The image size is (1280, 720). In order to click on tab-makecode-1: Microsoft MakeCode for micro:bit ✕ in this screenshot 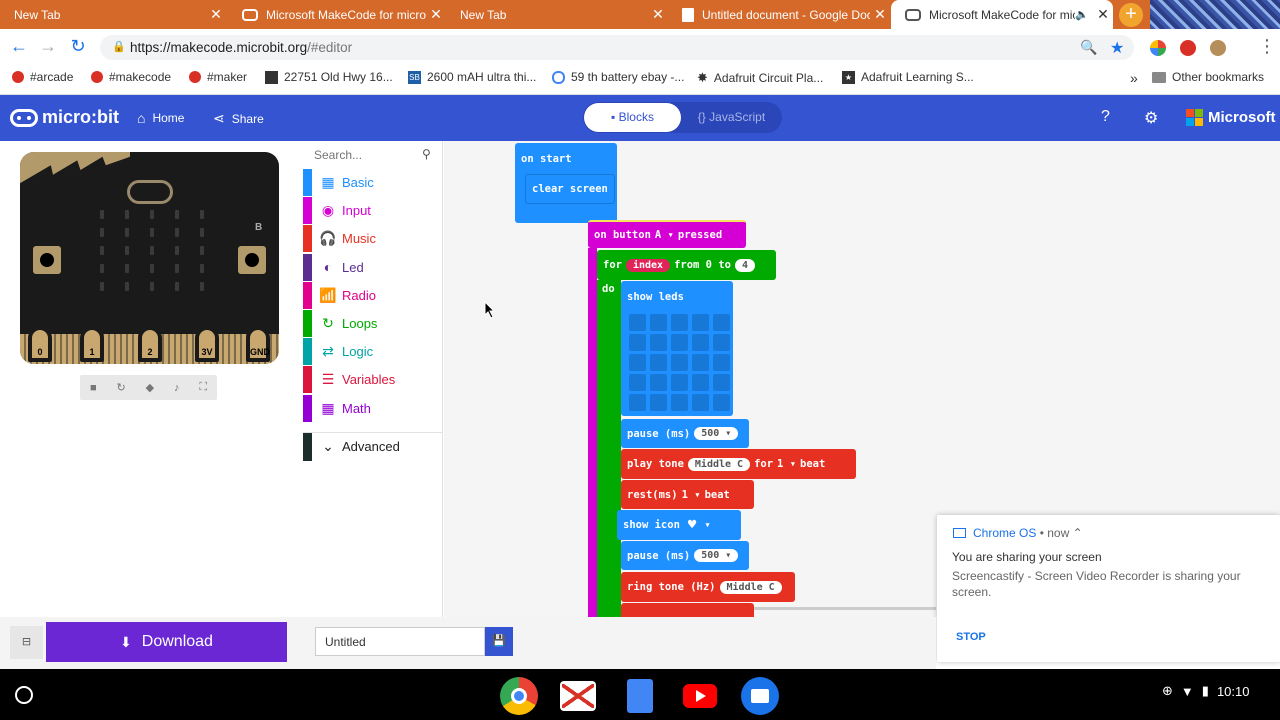, I will do `click(337, 14)`.